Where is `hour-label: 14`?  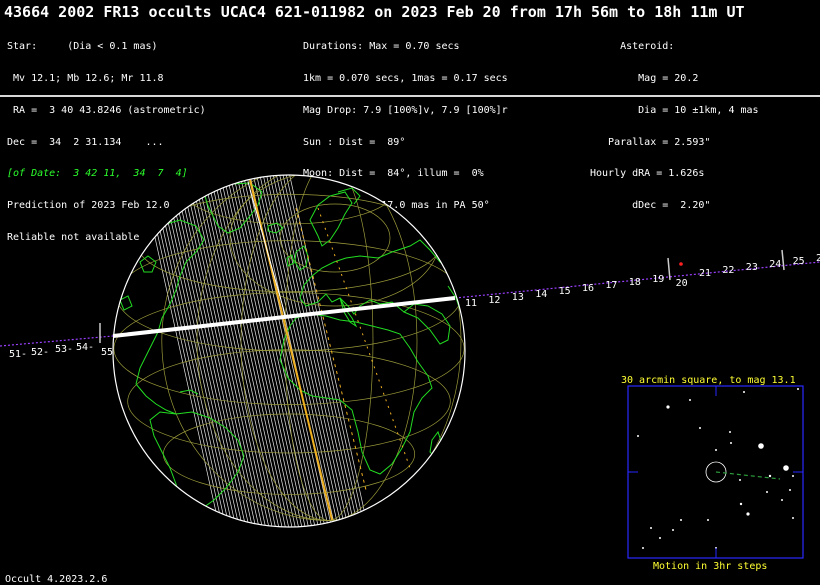
hour-label: 14 is located at coordinates (541, 294).